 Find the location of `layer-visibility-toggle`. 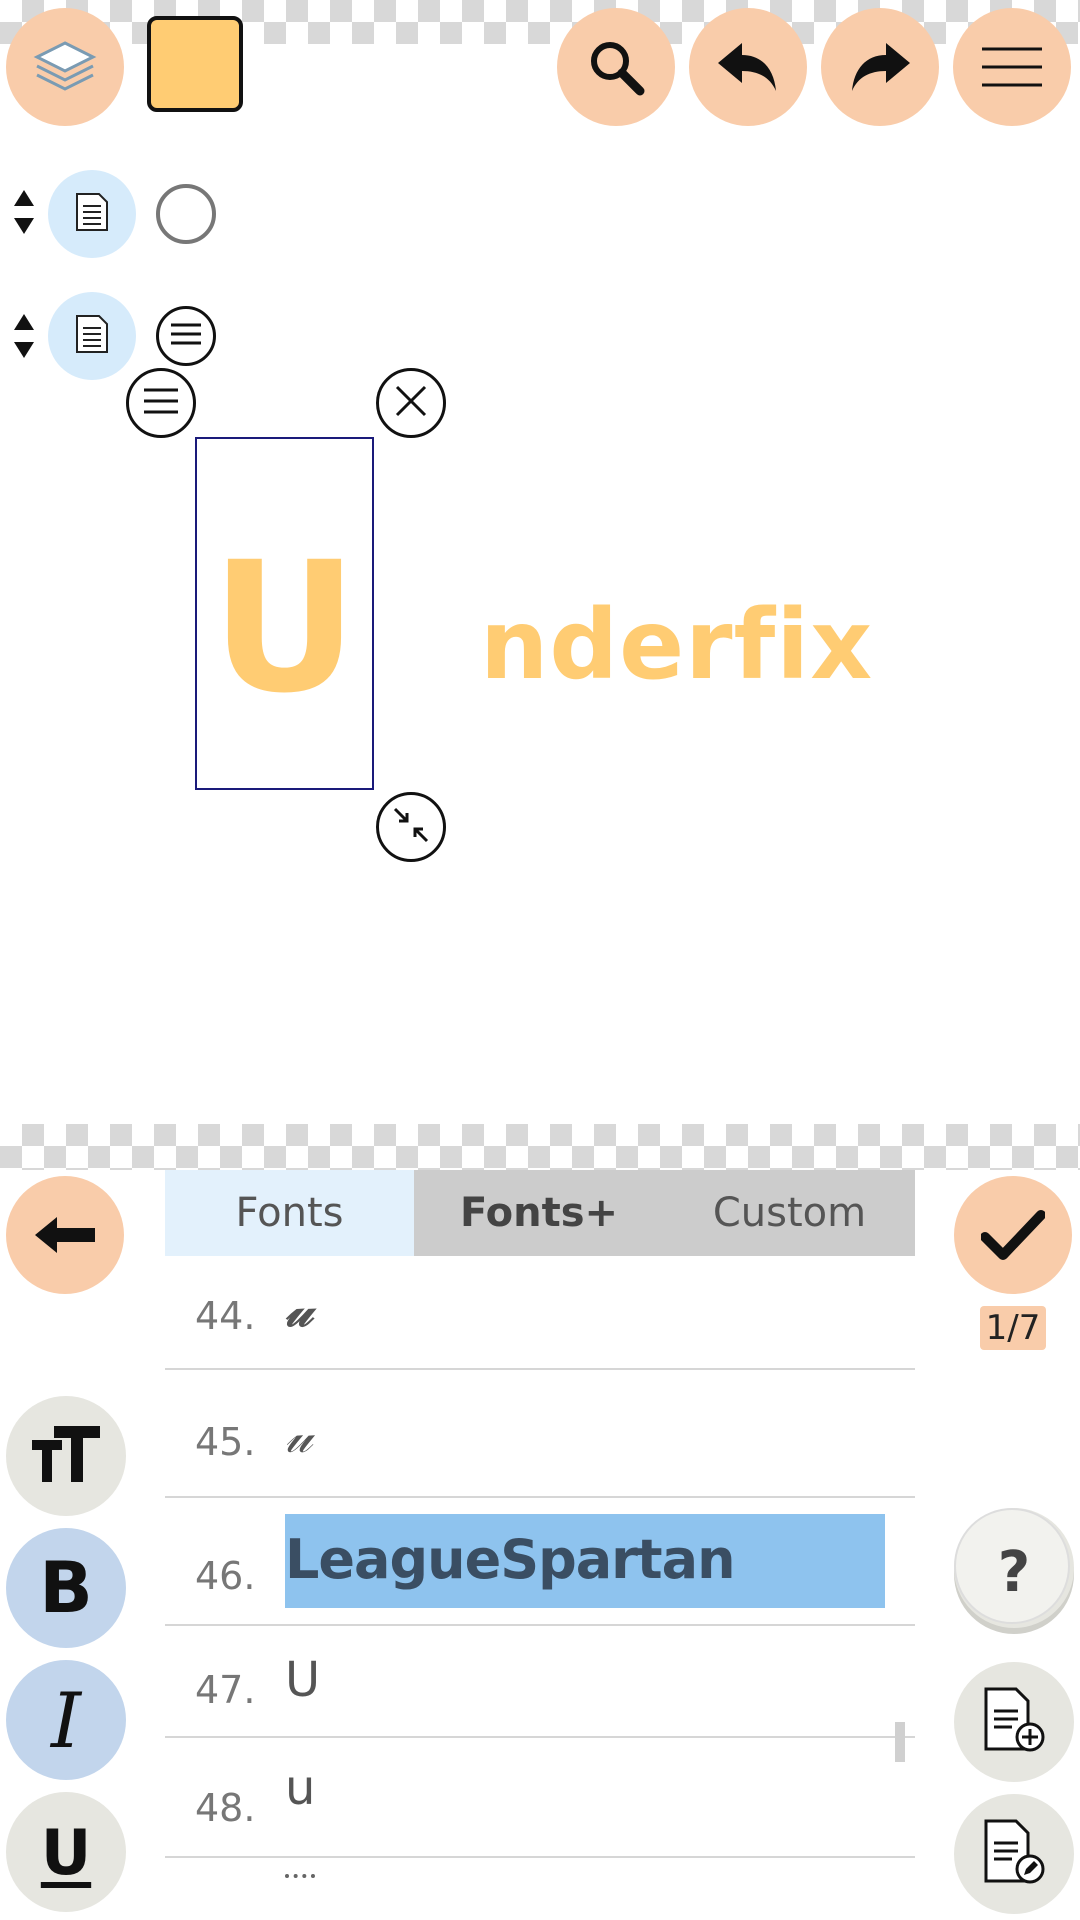

layer-visibility-toggle is located at coordinates (186, 214).